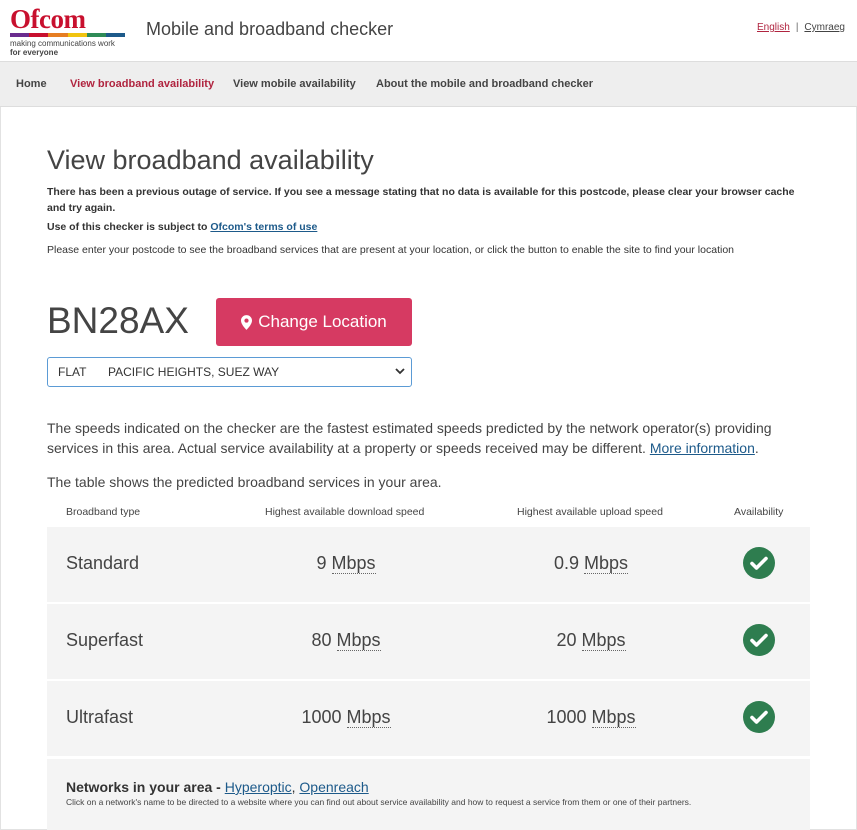 Image resolution: width=857 pixels, height=830 pixels. What do you see at coordinates (127, 227) in the screenshot?
I see `terms-prefix: Use of this checker is subject to` at bounding box center [127, 227].